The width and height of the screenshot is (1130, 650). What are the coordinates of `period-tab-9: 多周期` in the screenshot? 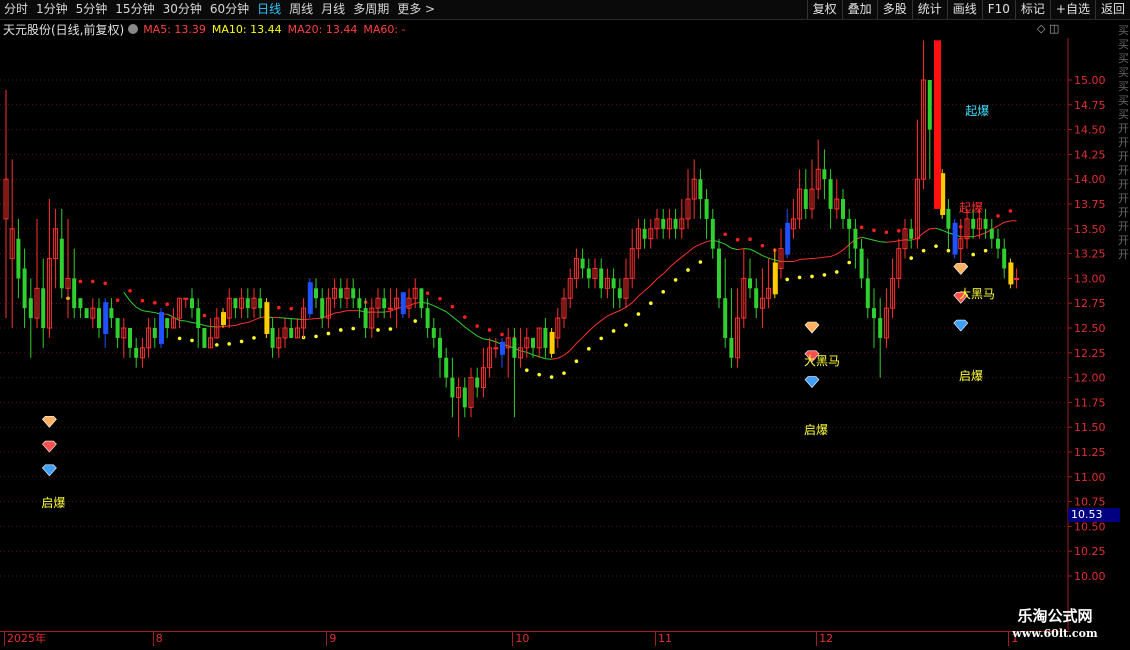 It's located at (371, 9).